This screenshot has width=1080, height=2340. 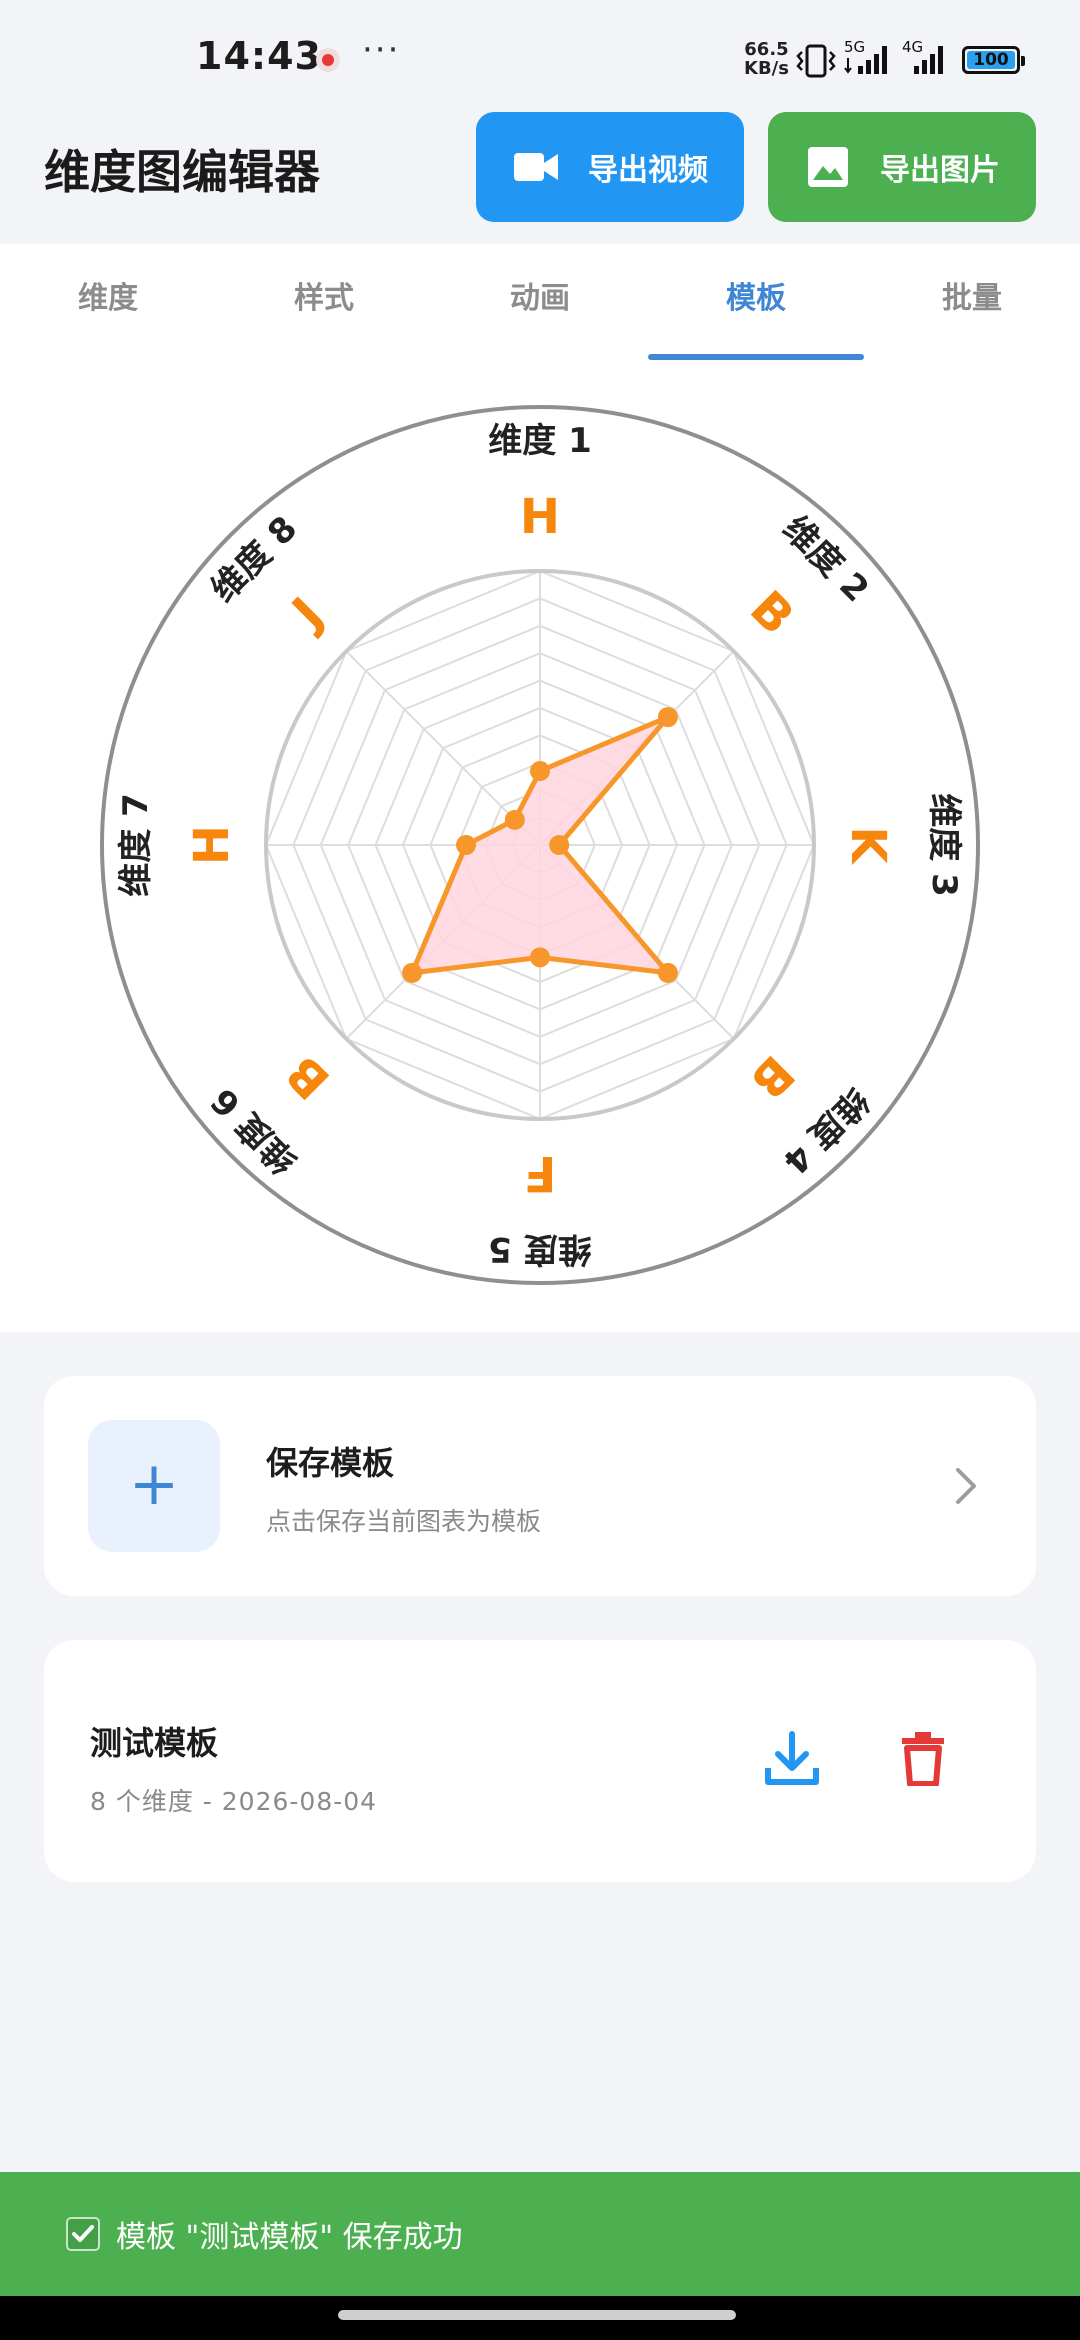 I want to click on status-time: 14:43, so click(x=259, y=56).